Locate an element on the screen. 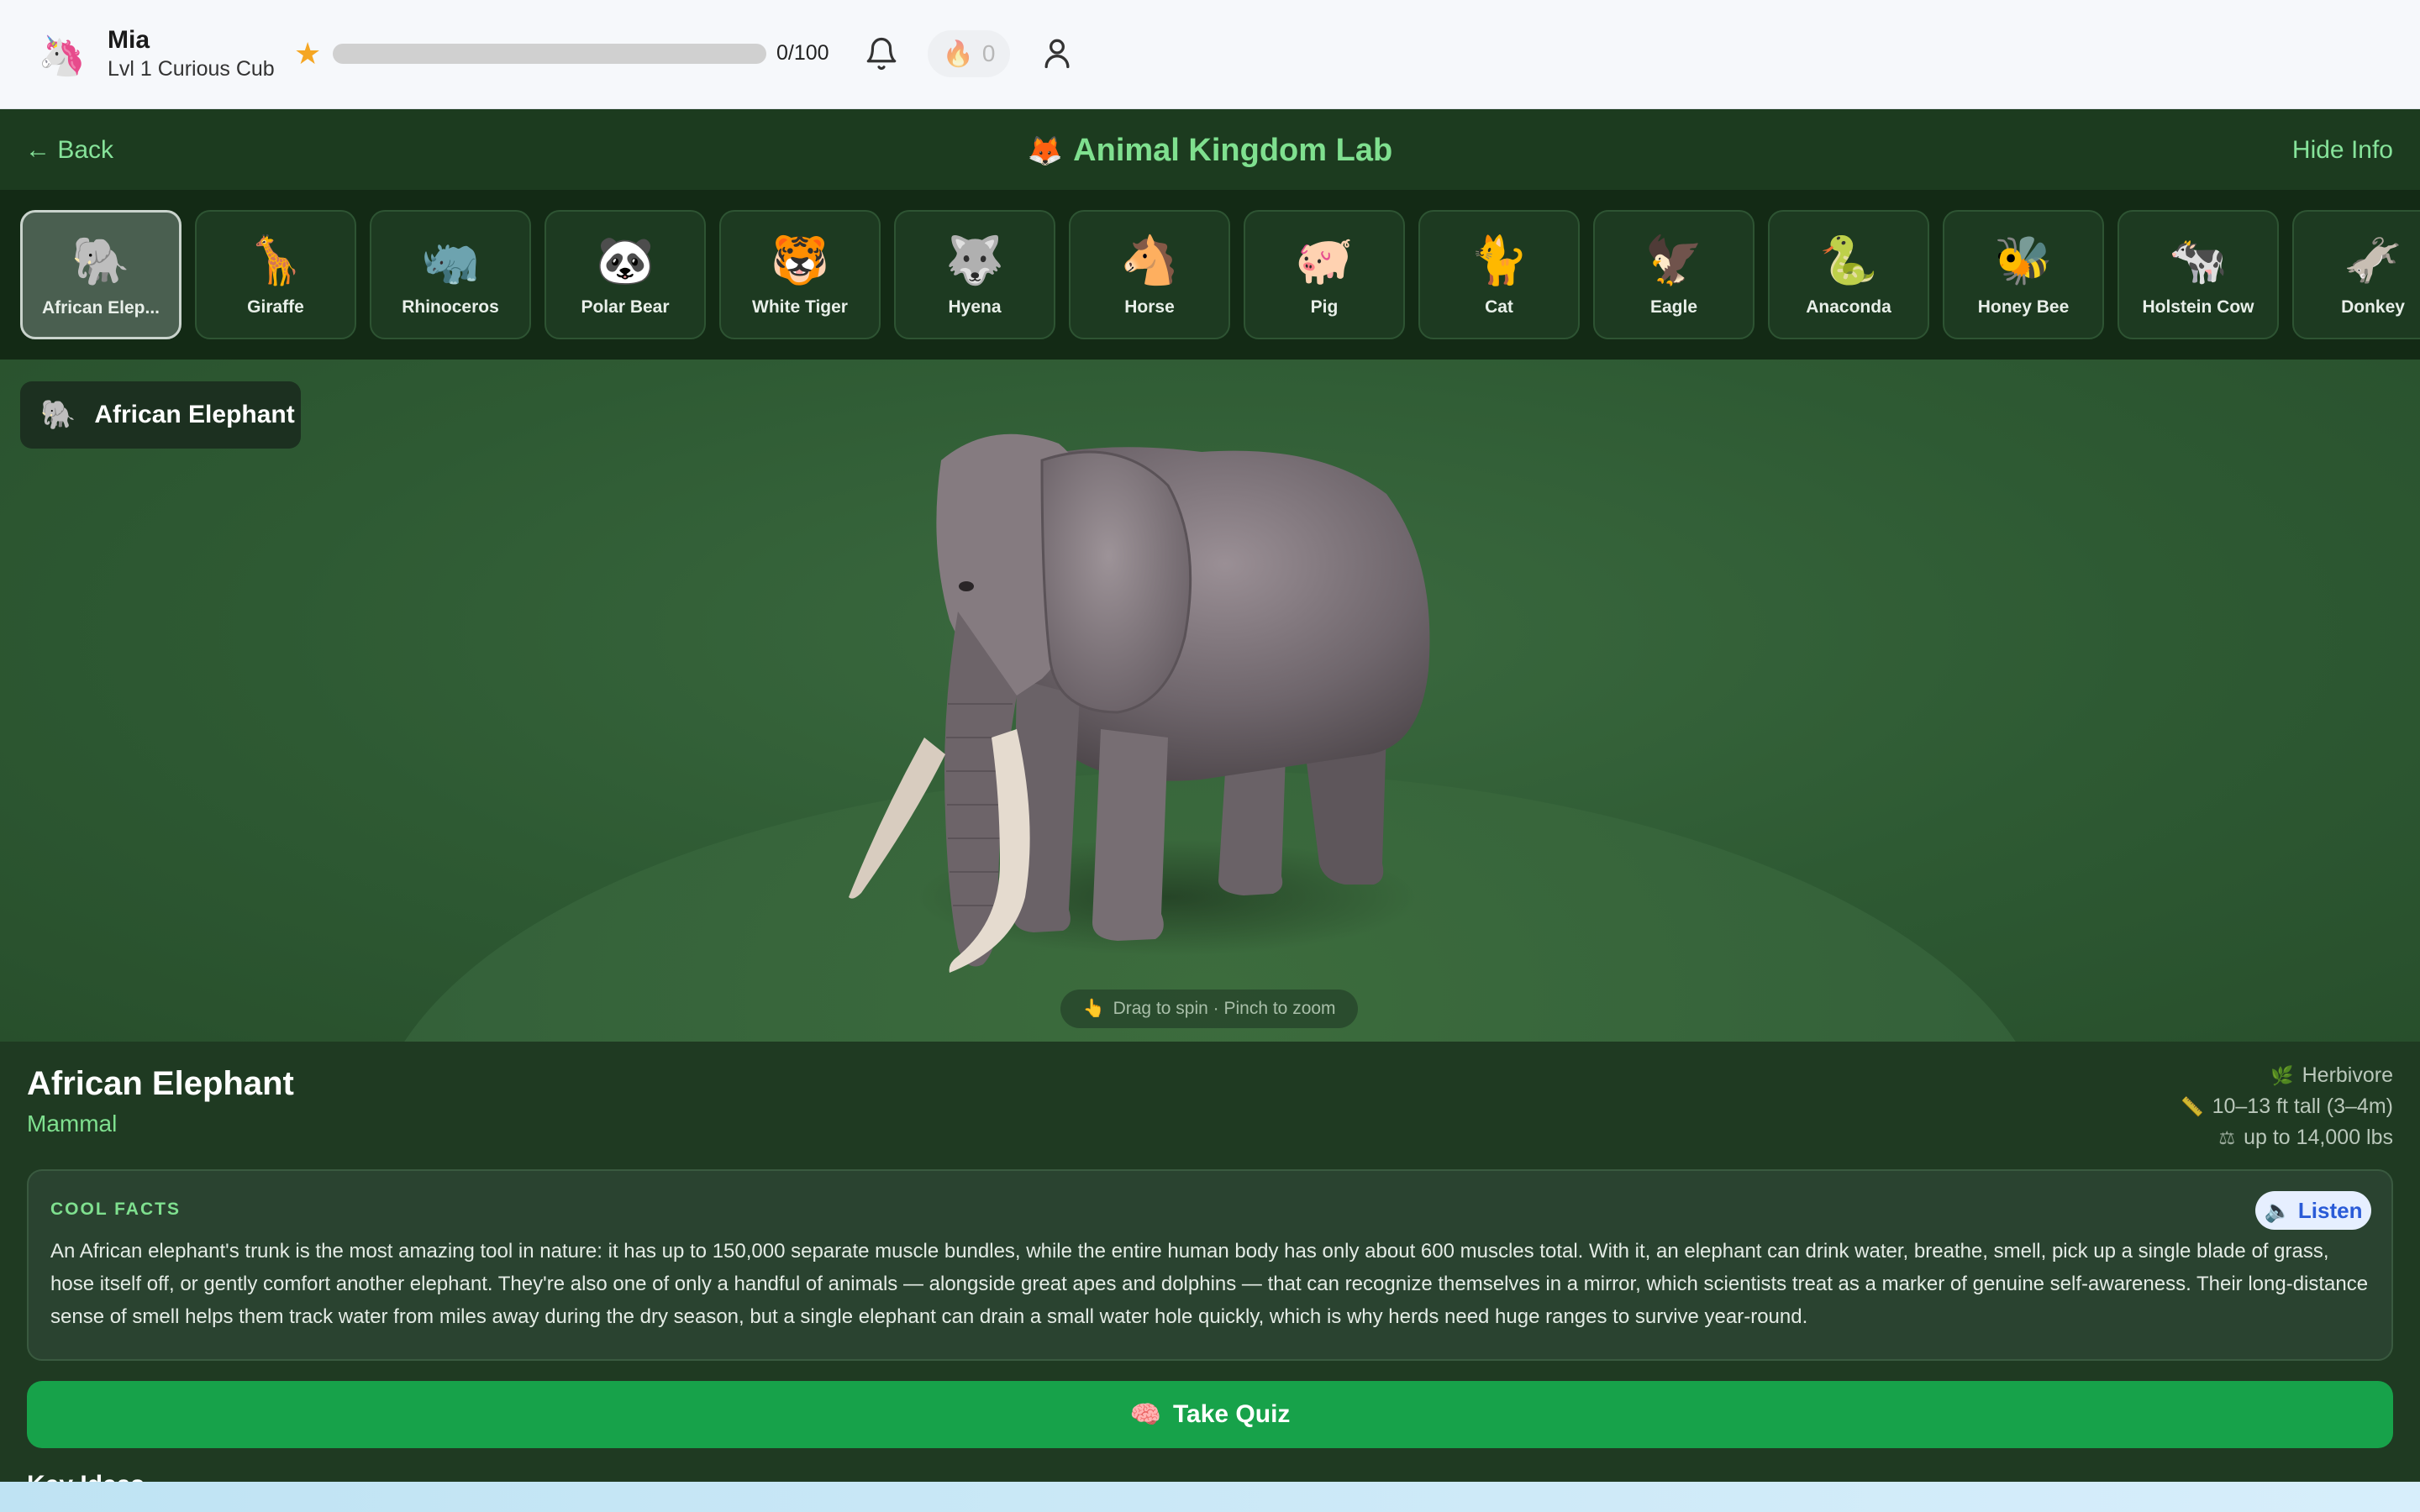 This screenshot has height=1512, width=2420. animal-tile: 🐯 White Tiger is located at coordinates (800, 274).